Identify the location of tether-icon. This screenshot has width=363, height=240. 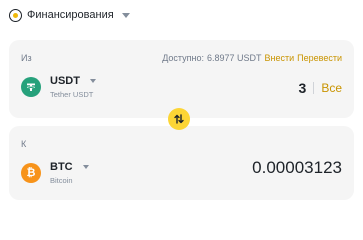
(31, 87).